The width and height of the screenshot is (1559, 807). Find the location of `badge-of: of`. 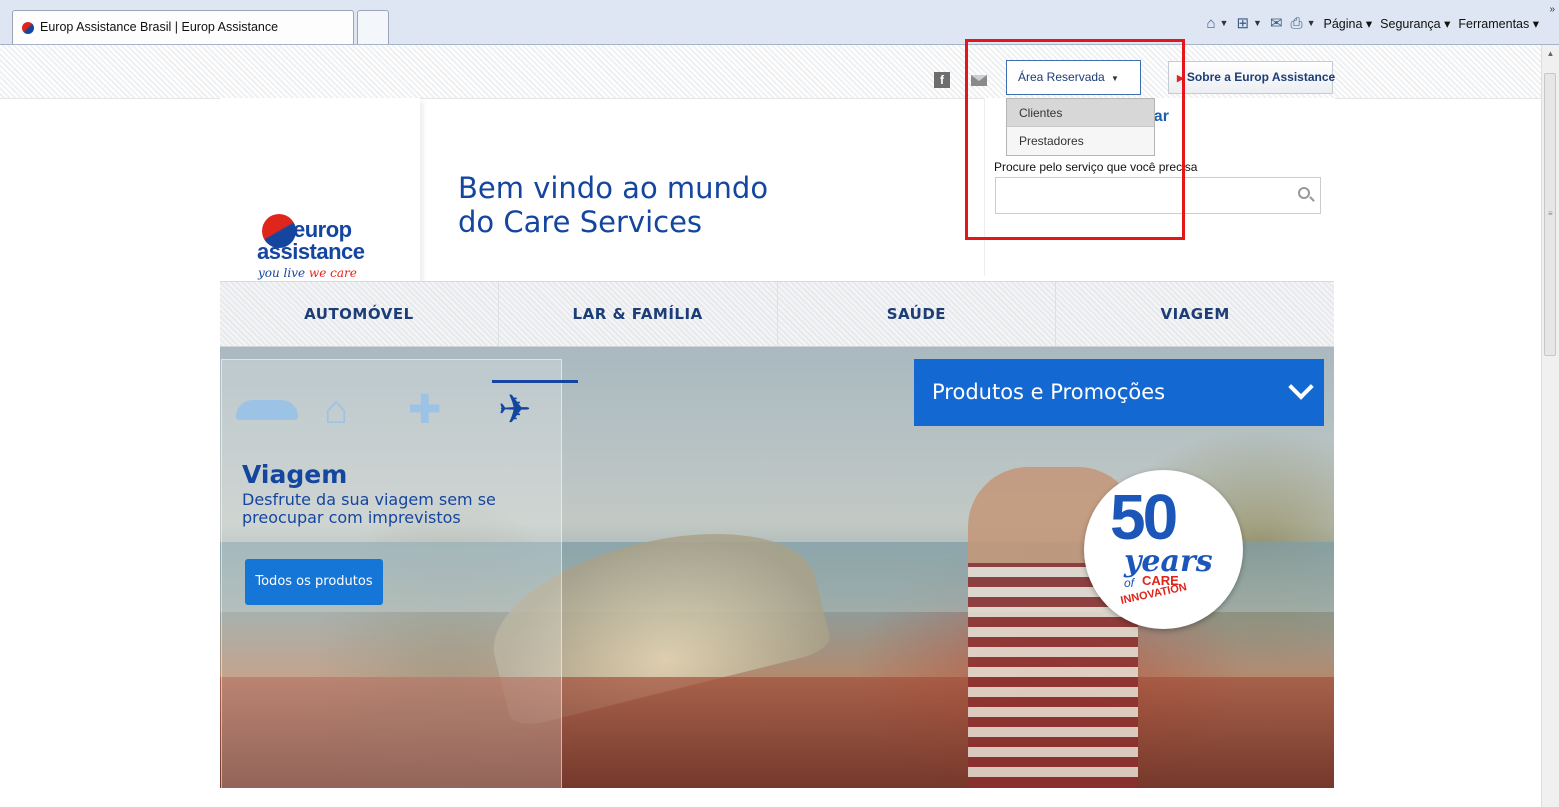

badge-of: of is located at coordinates (1129, 583).